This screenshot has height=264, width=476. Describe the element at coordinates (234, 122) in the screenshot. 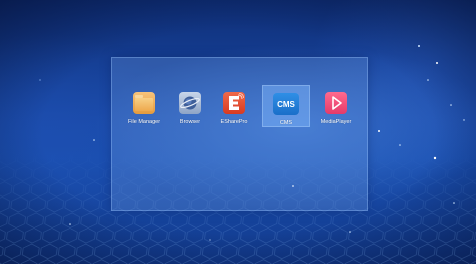

I see `app-label: ESharePro` at that location.